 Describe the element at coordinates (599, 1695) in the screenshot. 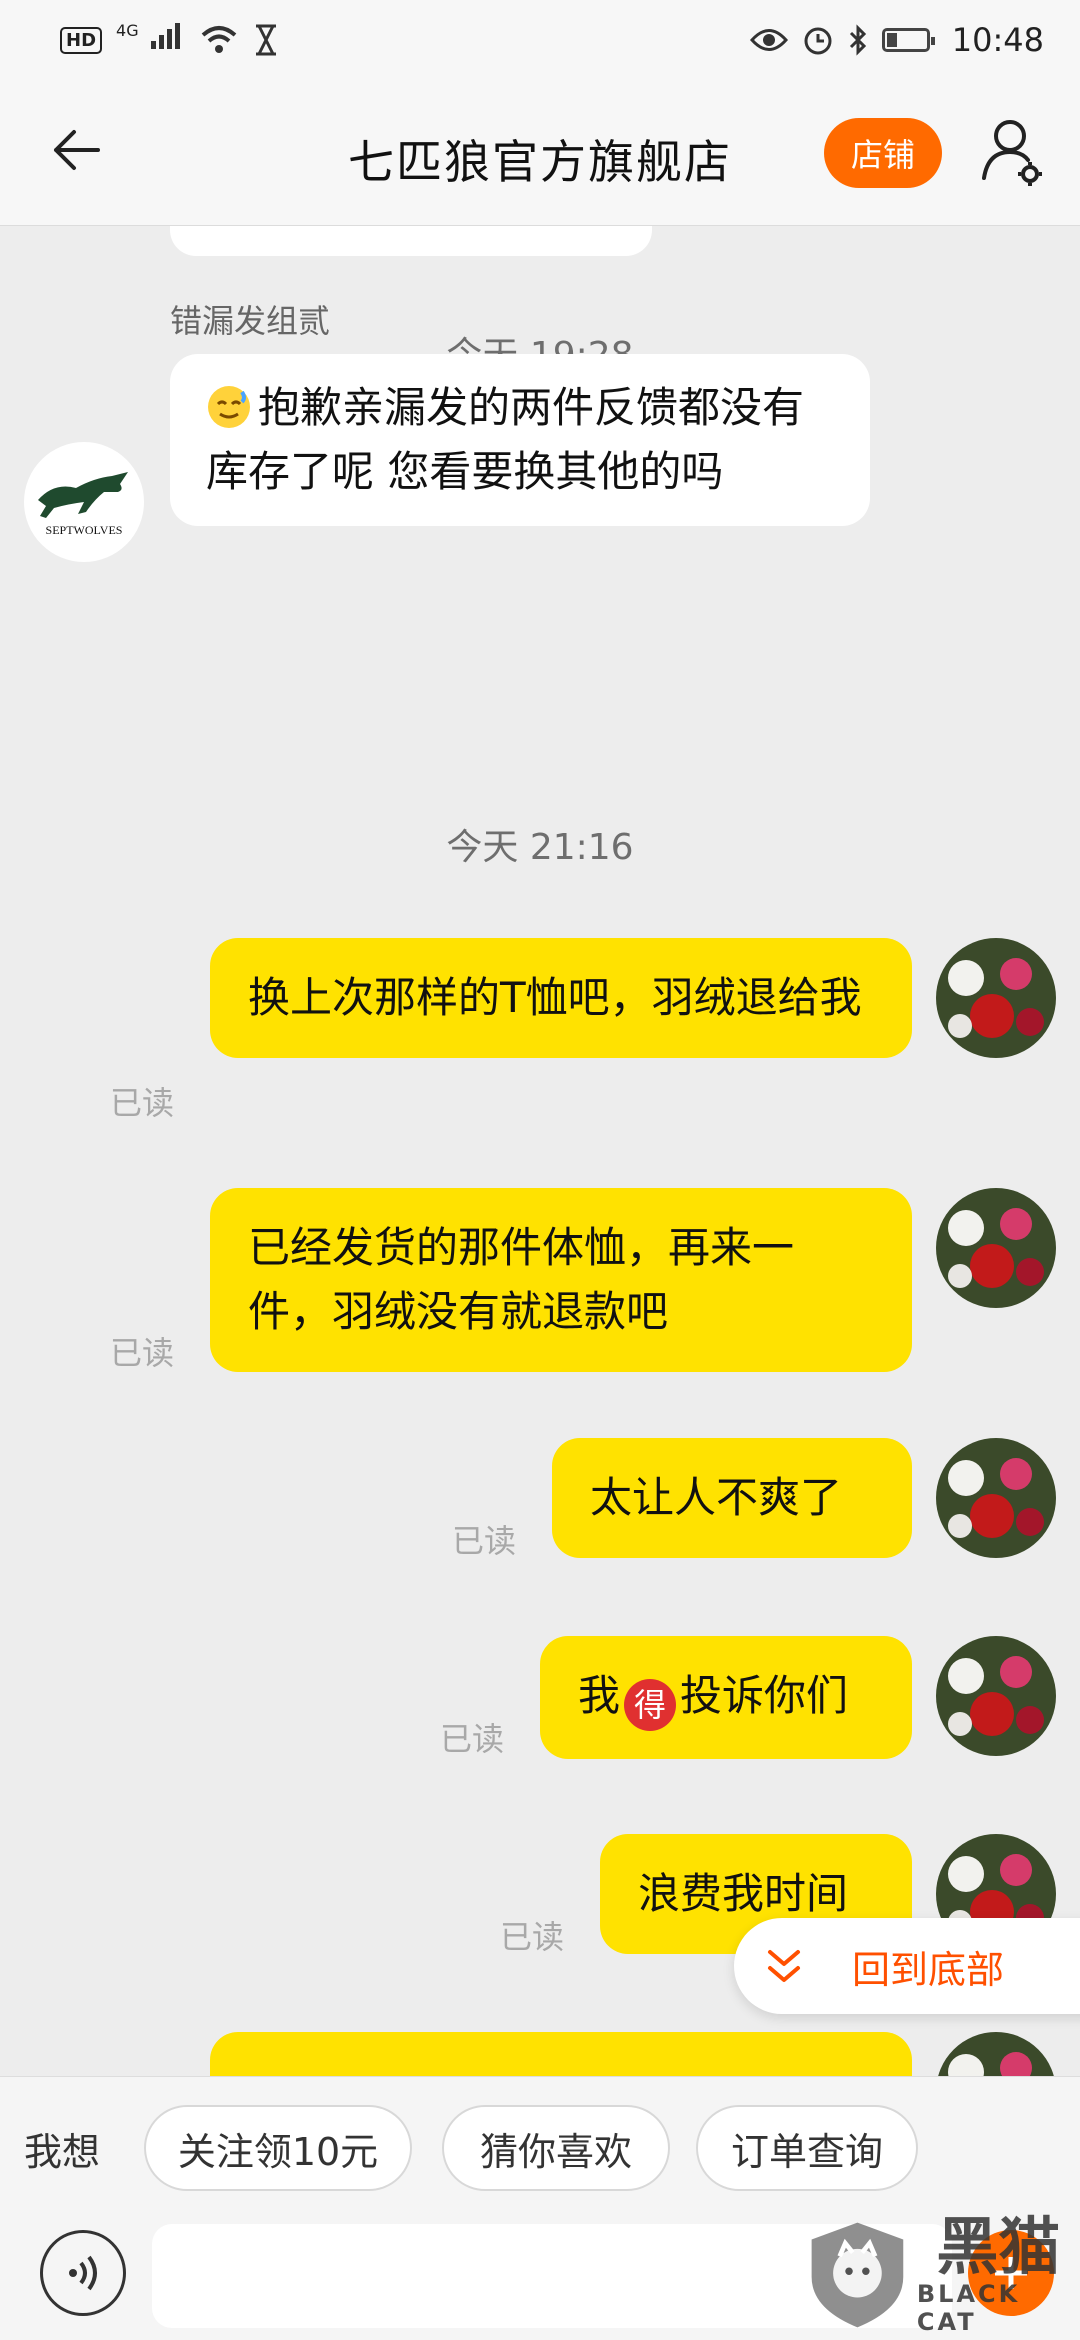

I see `message-text: 我` at that location.